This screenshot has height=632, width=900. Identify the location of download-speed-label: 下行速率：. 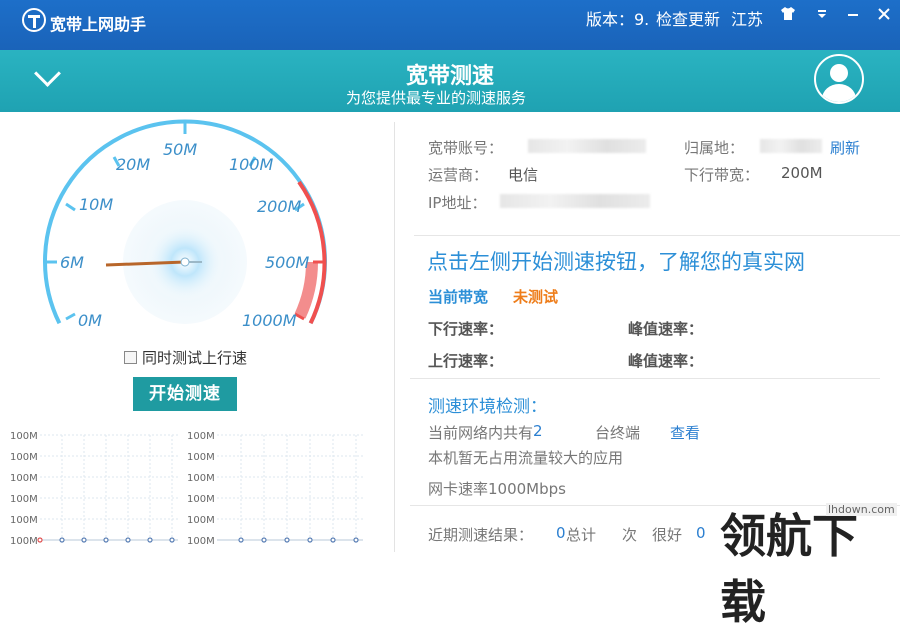
(466, 329).